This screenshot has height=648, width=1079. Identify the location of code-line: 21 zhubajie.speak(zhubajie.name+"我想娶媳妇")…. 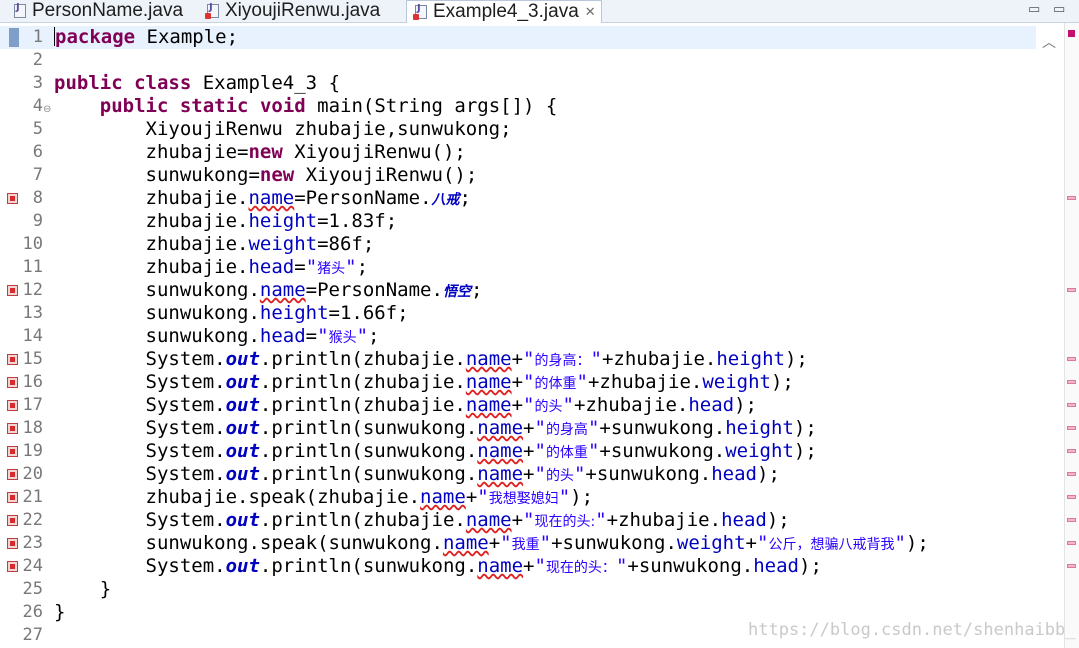
(518, 497).